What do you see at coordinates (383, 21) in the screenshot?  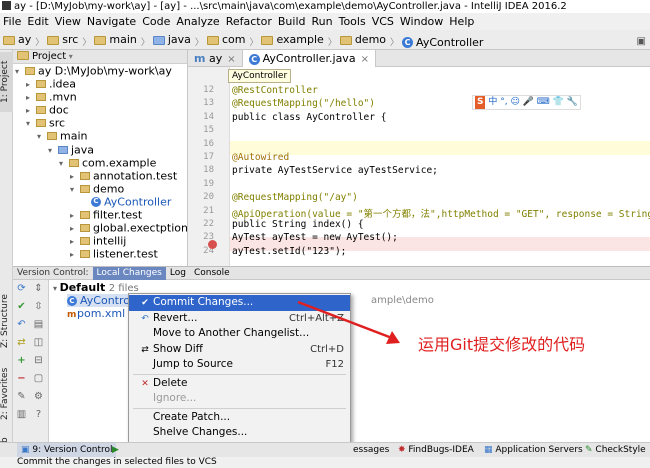 I see `menu-vcs: VCS` at bounding box center [383, 21].